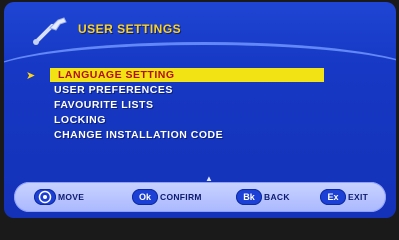 The image size is (399, 240). Describe the element at coordinates (263, 197) in the screenshot. I see `hint-back: Bk BACK` at that location.